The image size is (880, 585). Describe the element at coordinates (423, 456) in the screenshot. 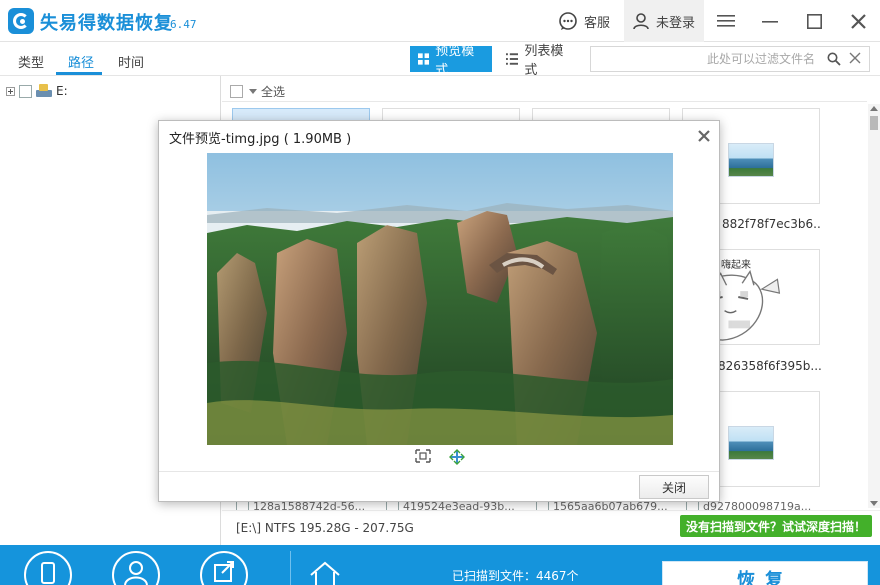

I see `fit-to-window-icon` at that location.